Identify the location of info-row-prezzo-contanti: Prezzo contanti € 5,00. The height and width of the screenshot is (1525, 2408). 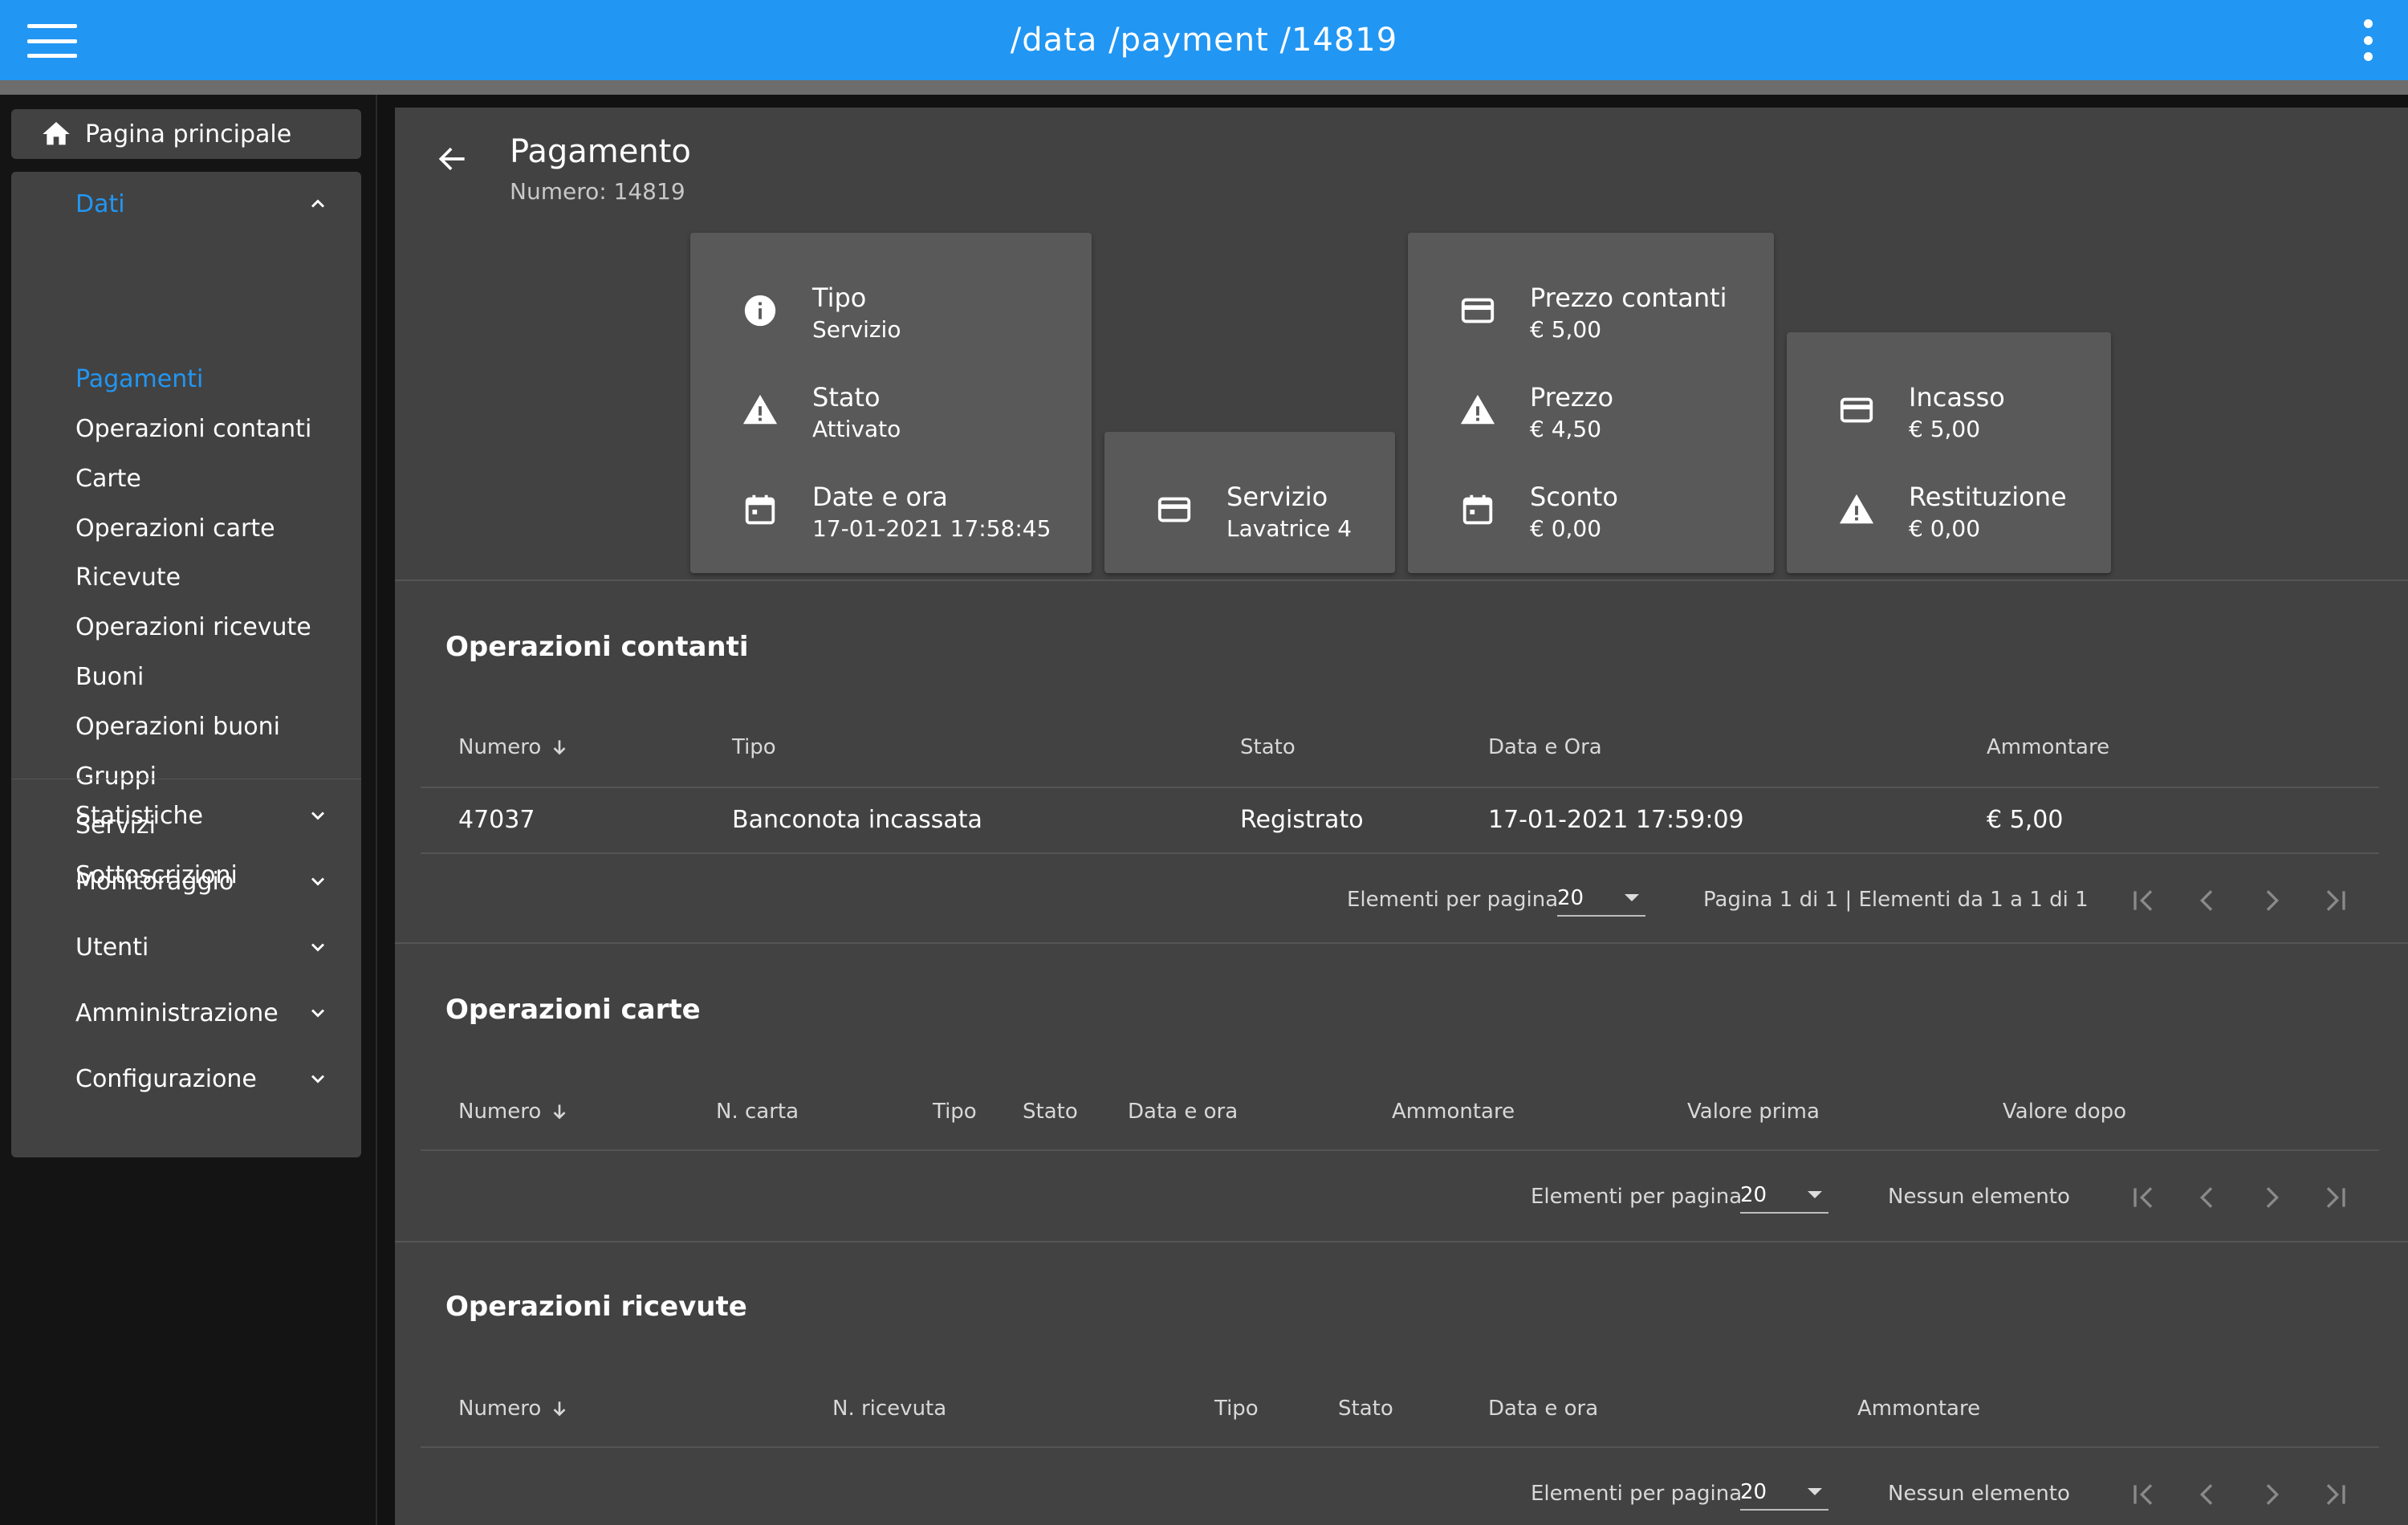
(1591, 309).